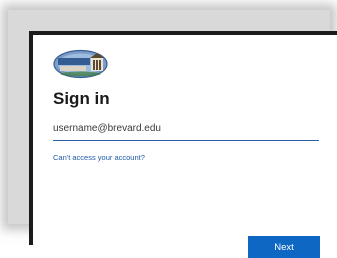  Describe the element at coordinates (81, 98) in the screenshot. I see `page-title: Sign in` at that location.